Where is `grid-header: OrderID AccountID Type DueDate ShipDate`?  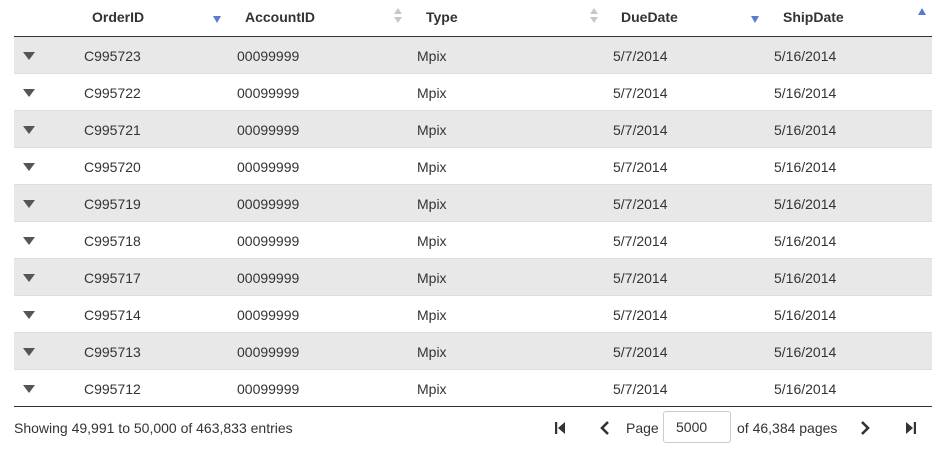 grid-header: OrderID AccountID Type DueDate ShipDate is located at coordinates (473, 18).